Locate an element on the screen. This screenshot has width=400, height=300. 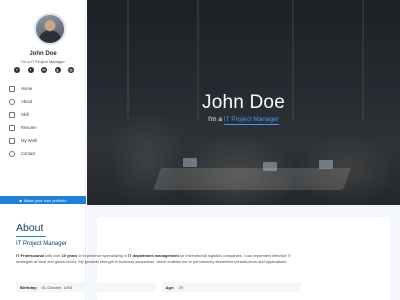
chart-icon is located at coordinates (12, 114).